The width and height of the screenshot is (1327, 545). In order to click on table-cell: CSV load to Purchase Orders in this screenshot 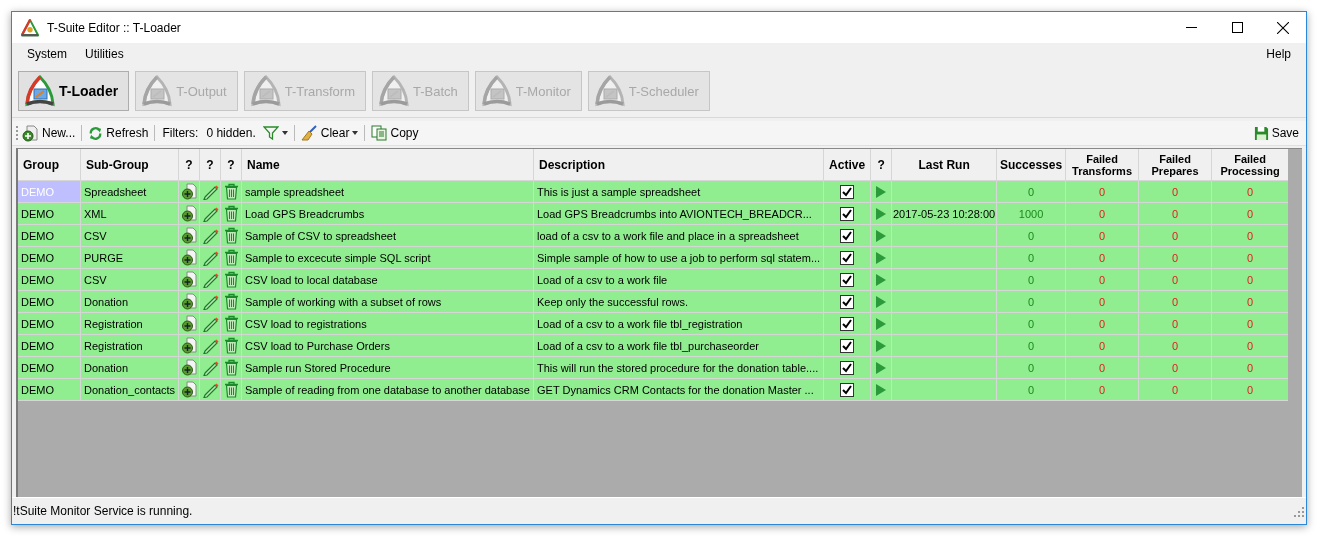, I will do `click(387, 345)`.